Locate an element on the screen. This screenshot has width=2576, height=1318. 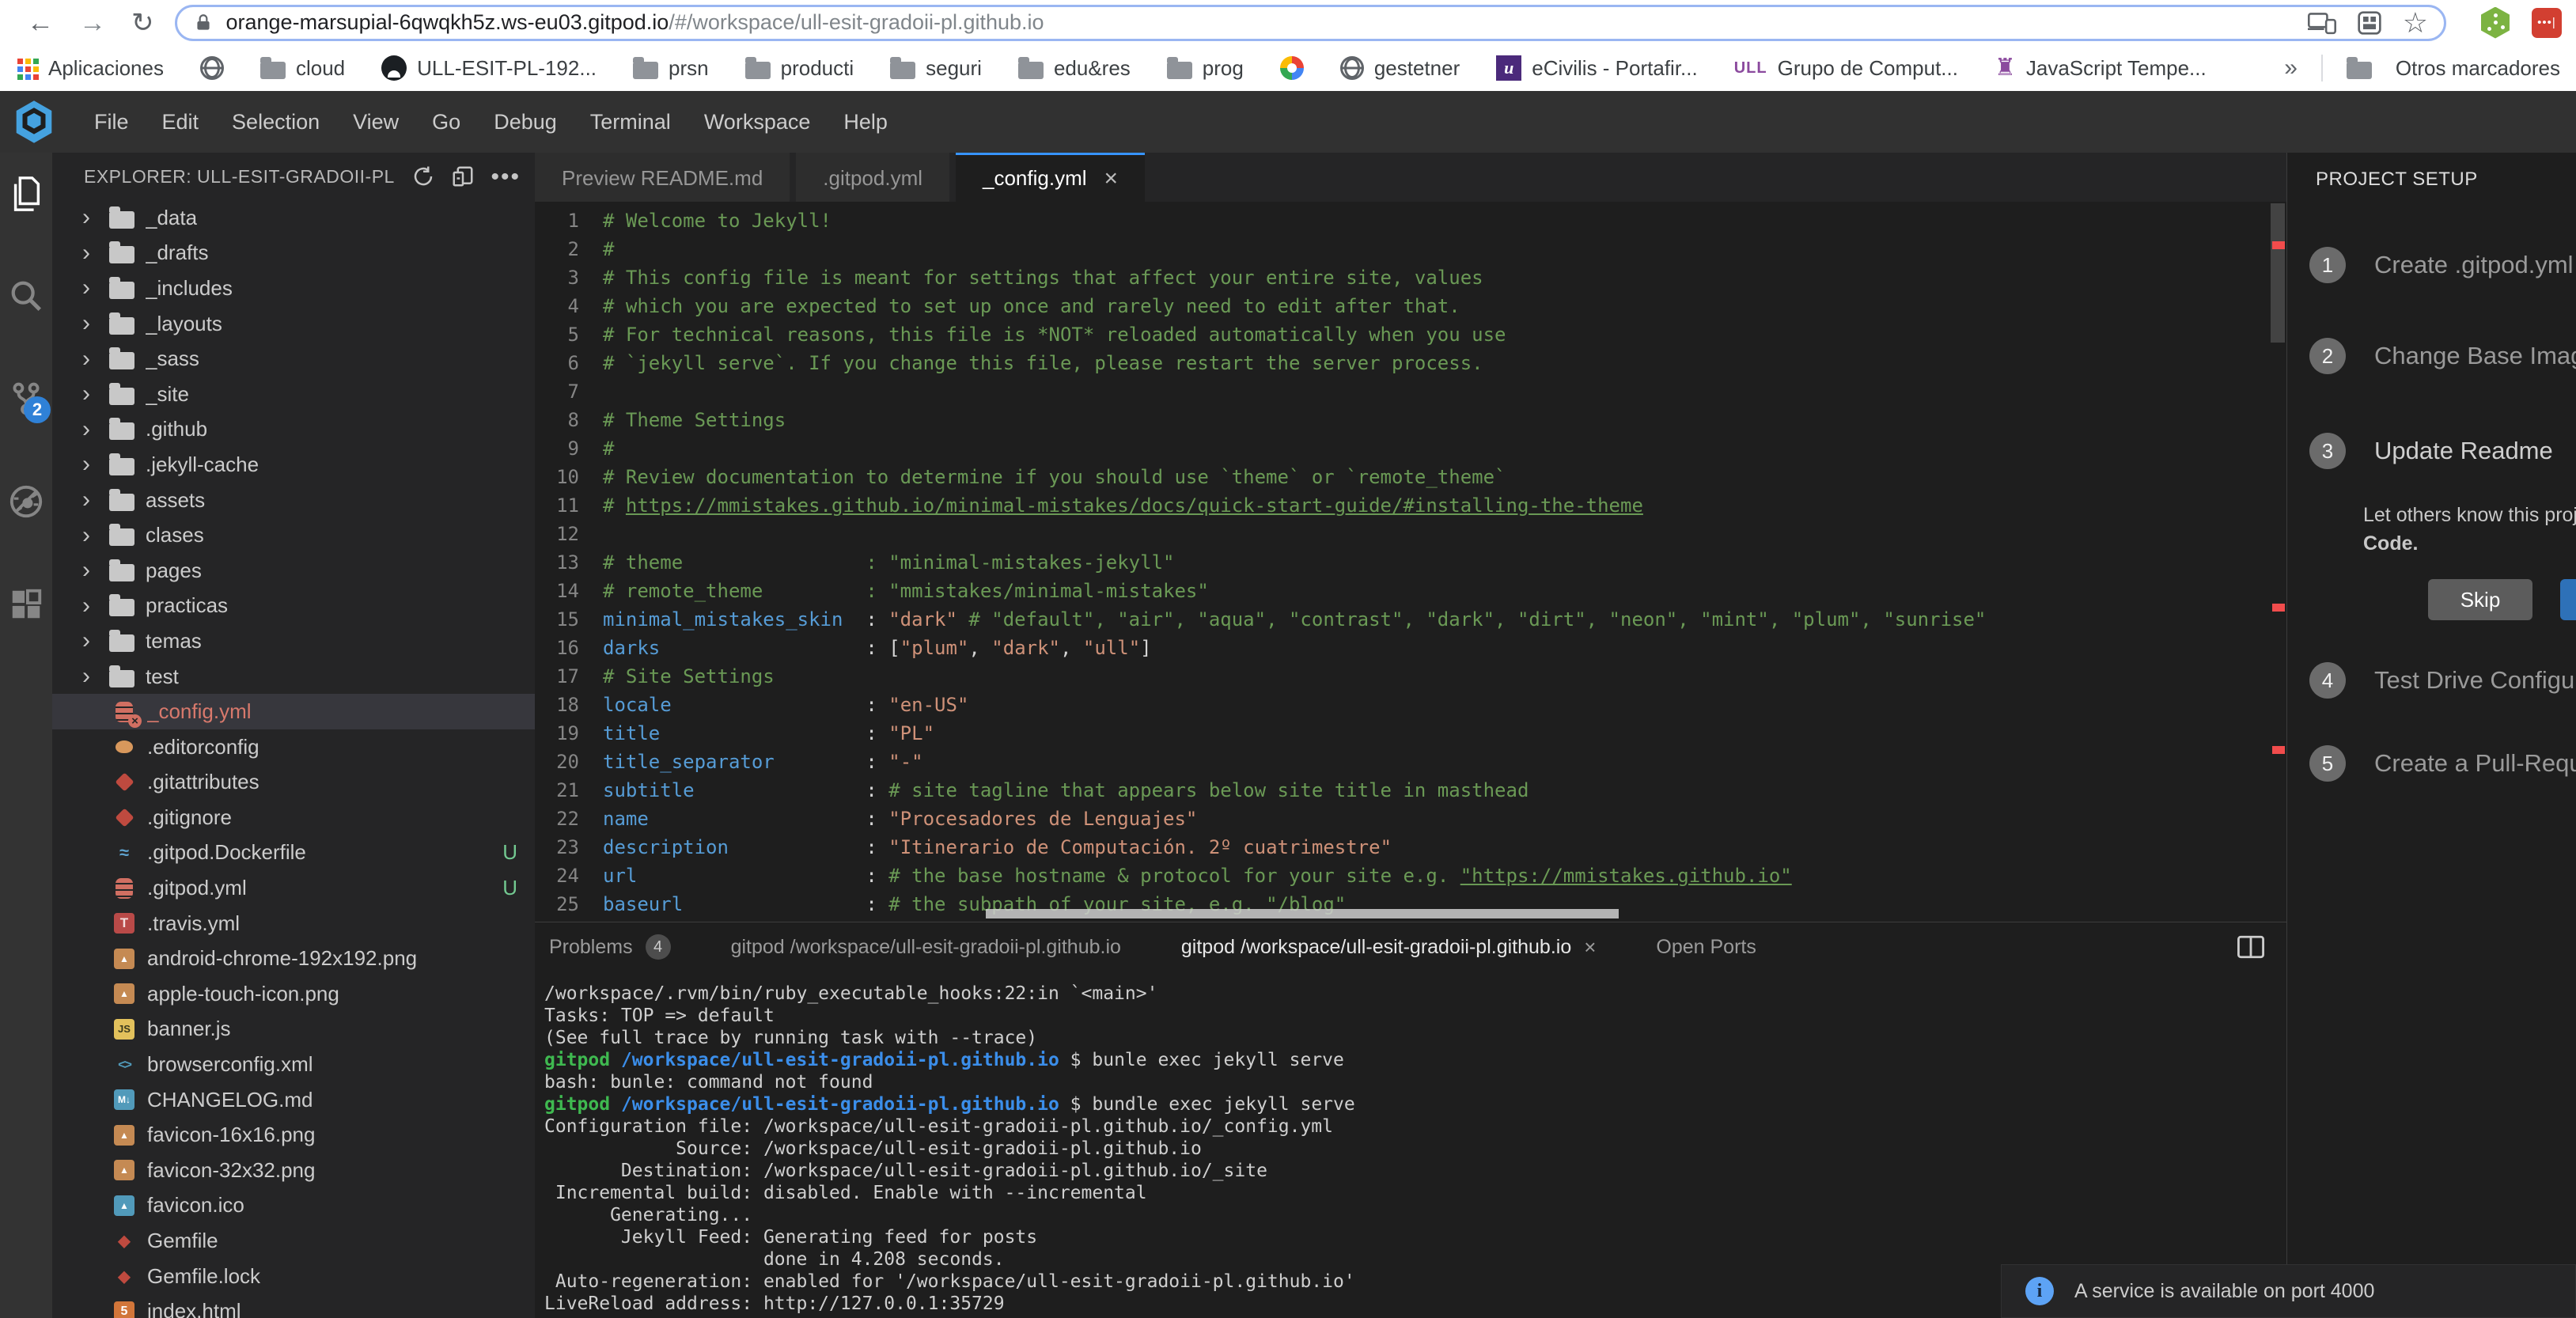
bookmark-item: producti is located at coordinates (799, 68).